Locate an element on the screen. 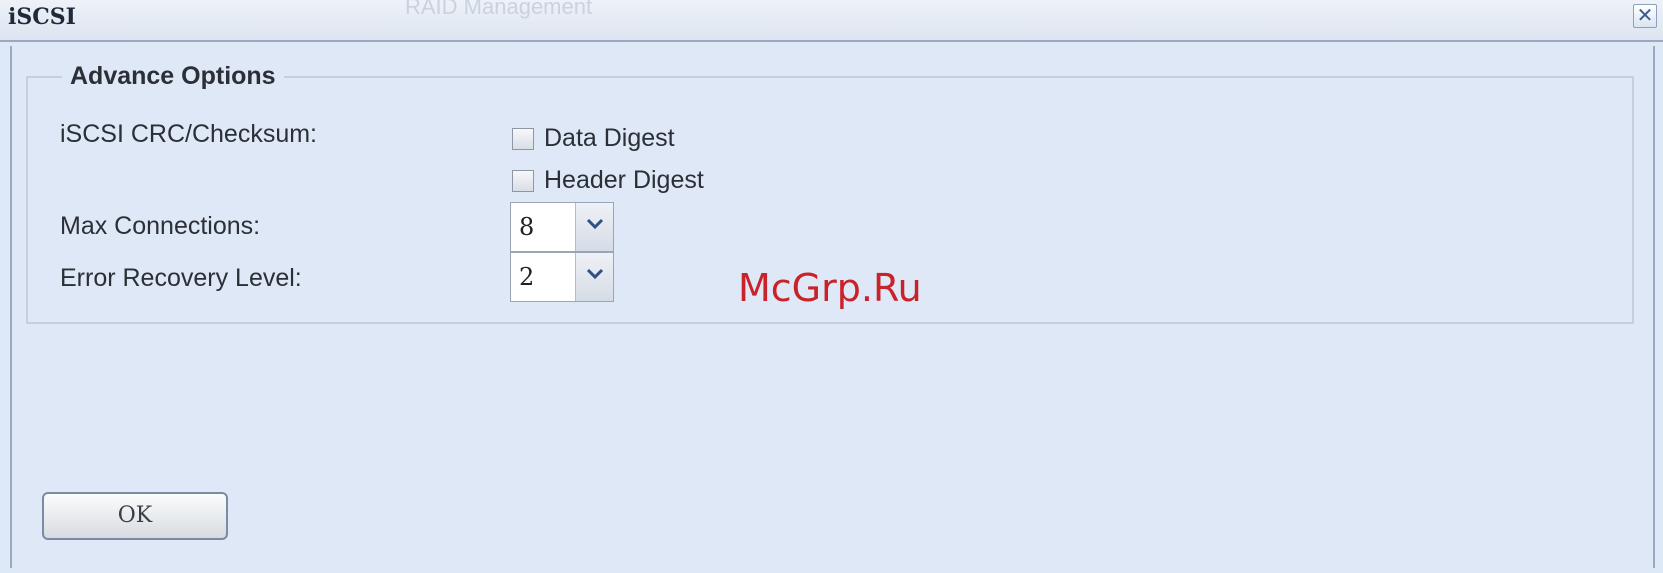 The image size is (1663, 573). header-digest-row: Header Digest is located at coordinates (608, 180).